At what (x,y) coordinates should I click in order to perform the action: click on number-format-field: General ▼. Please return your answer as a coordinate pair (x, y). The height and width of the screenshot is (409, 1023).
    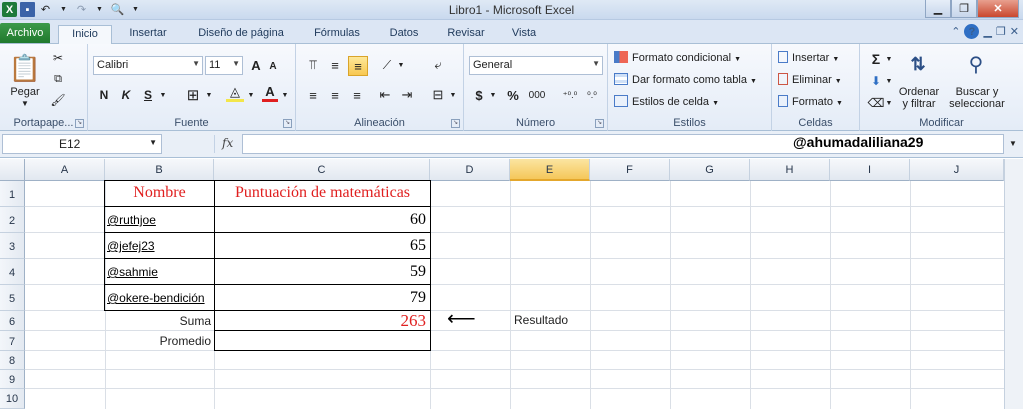
    Looking at the image, I should click on (536, 65).